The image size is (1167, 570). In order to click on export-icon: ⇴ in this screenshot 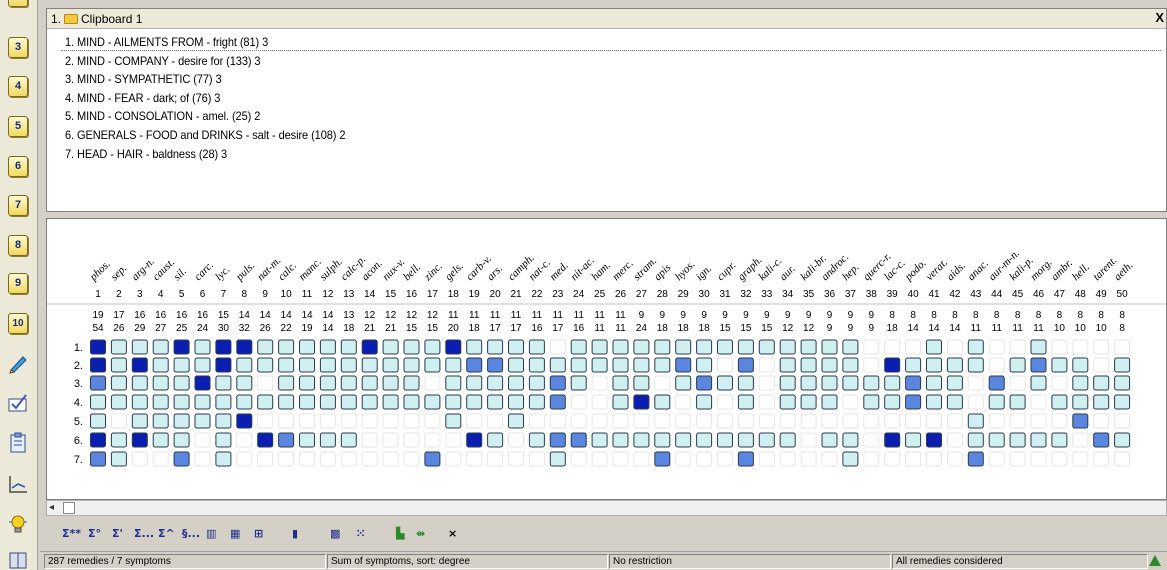, I will do `click(420, 535)`.